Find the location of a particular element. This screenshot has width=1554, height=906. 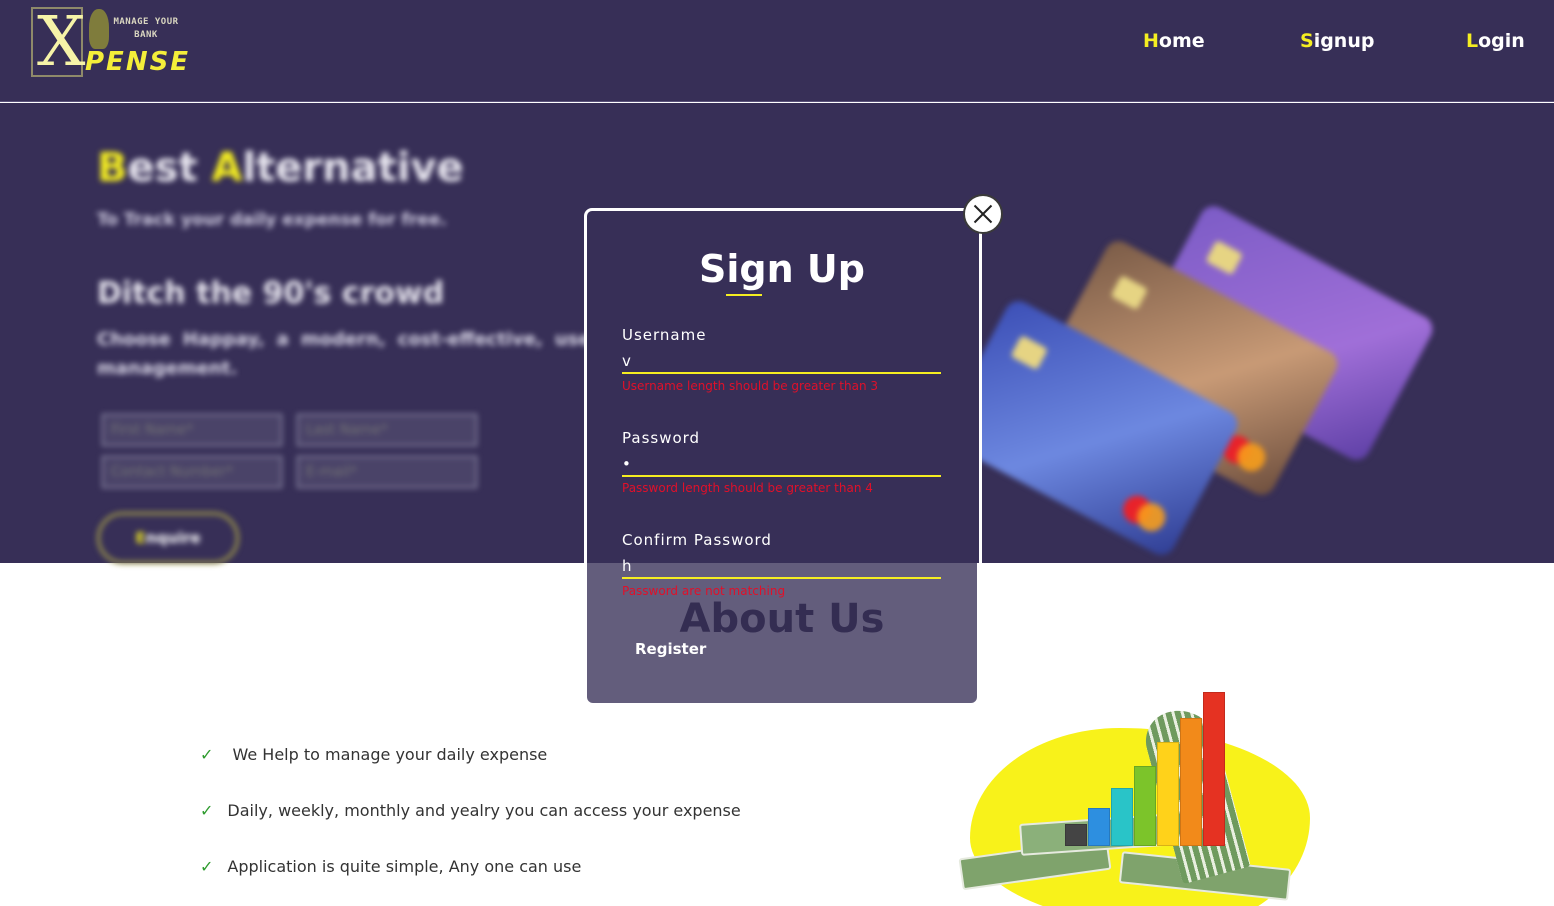

owl-icon is located at coordinates (99, 29).